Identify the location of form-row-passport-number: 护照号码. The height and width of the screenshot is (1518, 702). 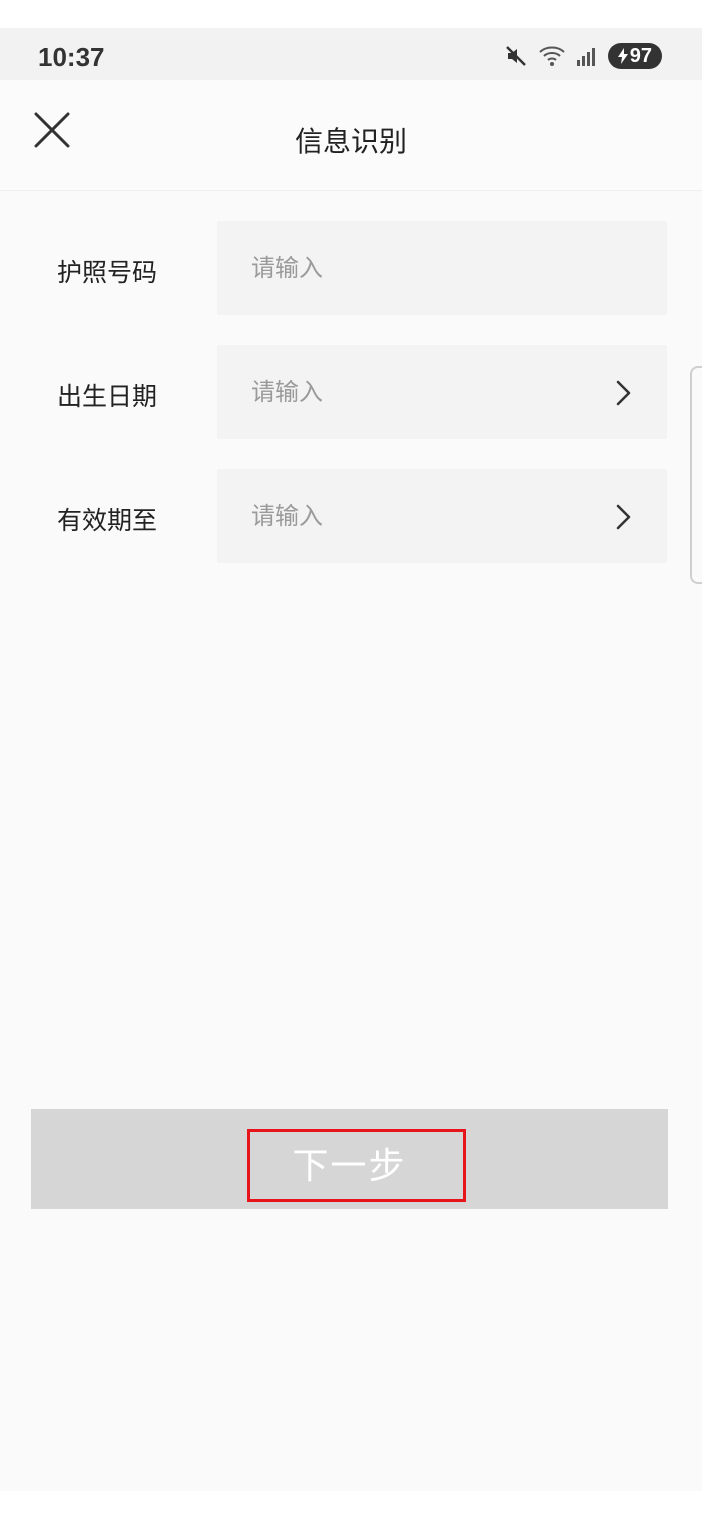
(351, 268).